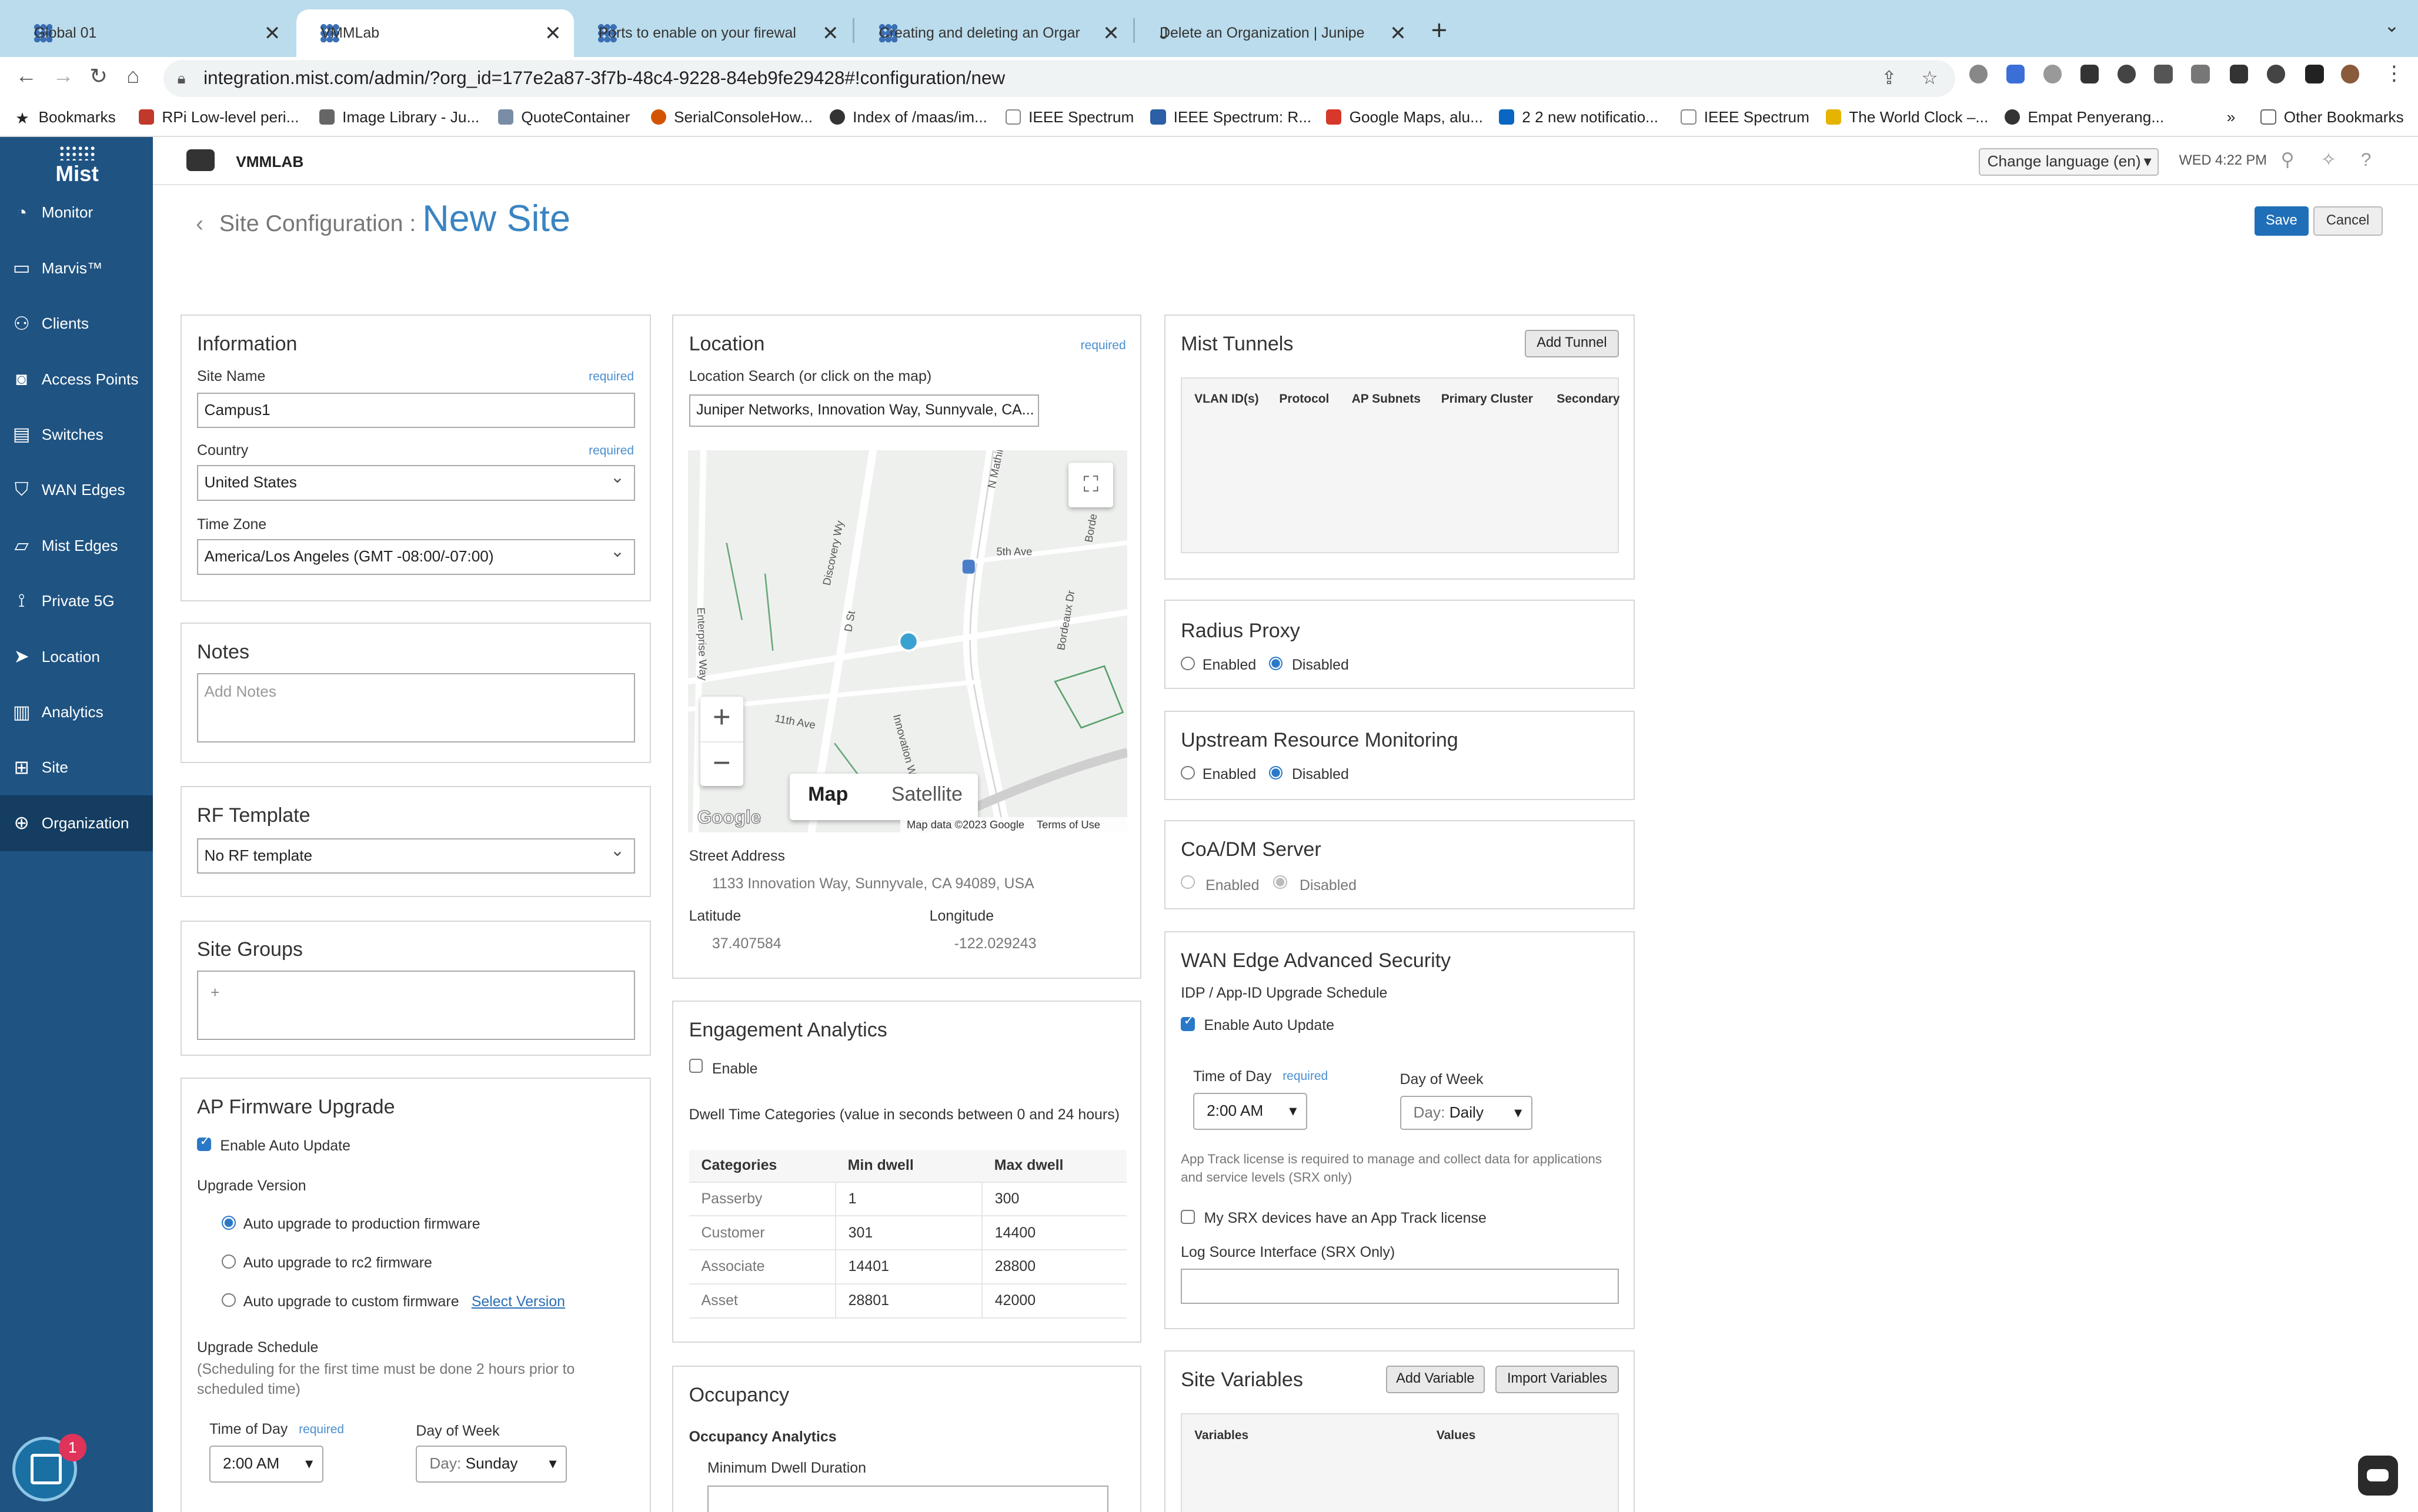  I want to click on min-dwell-input, so click(908, 1499).